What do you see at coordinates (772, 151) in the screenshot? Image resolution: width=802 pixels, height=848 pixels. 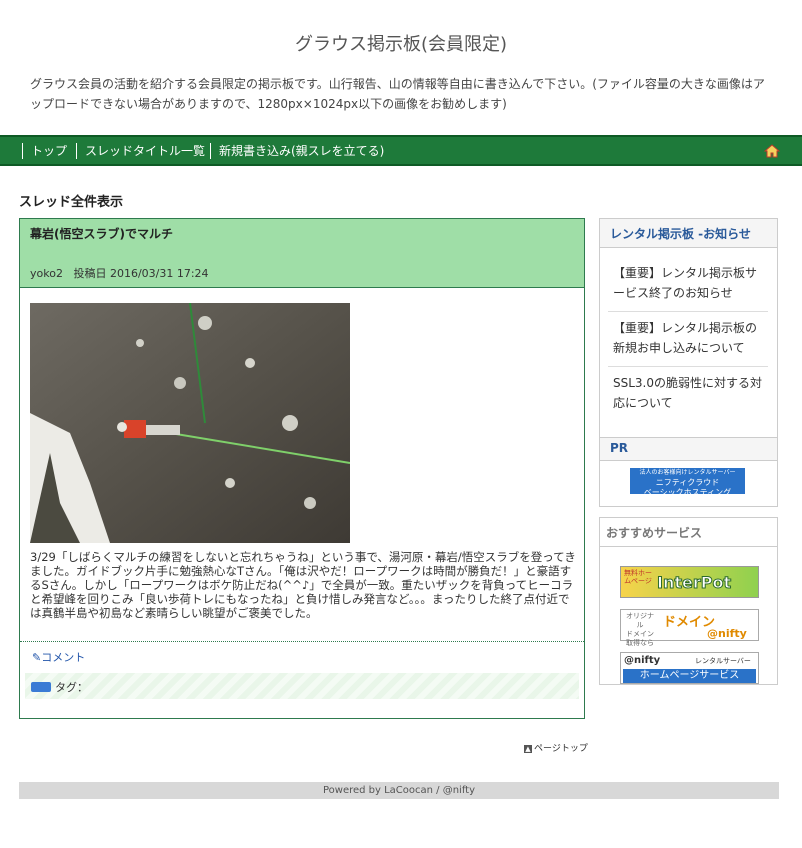 I see `home-icon` at bounding box center [772, 151].